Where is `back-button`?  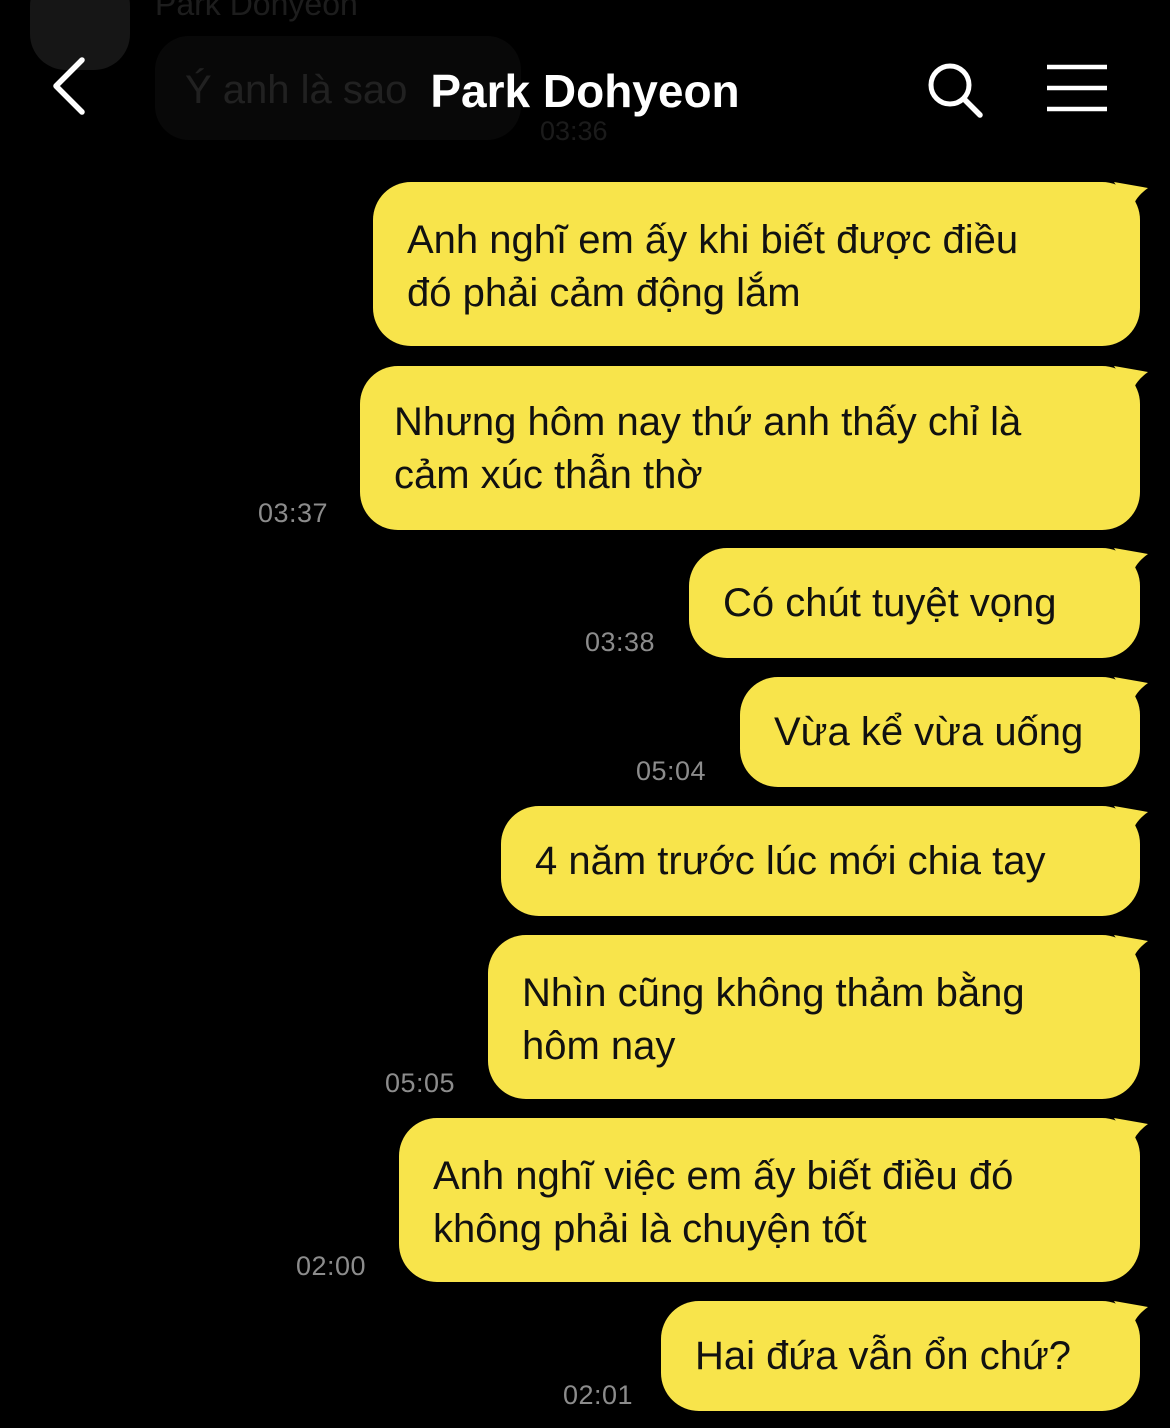
back-button is located at coordinates (70, 89).